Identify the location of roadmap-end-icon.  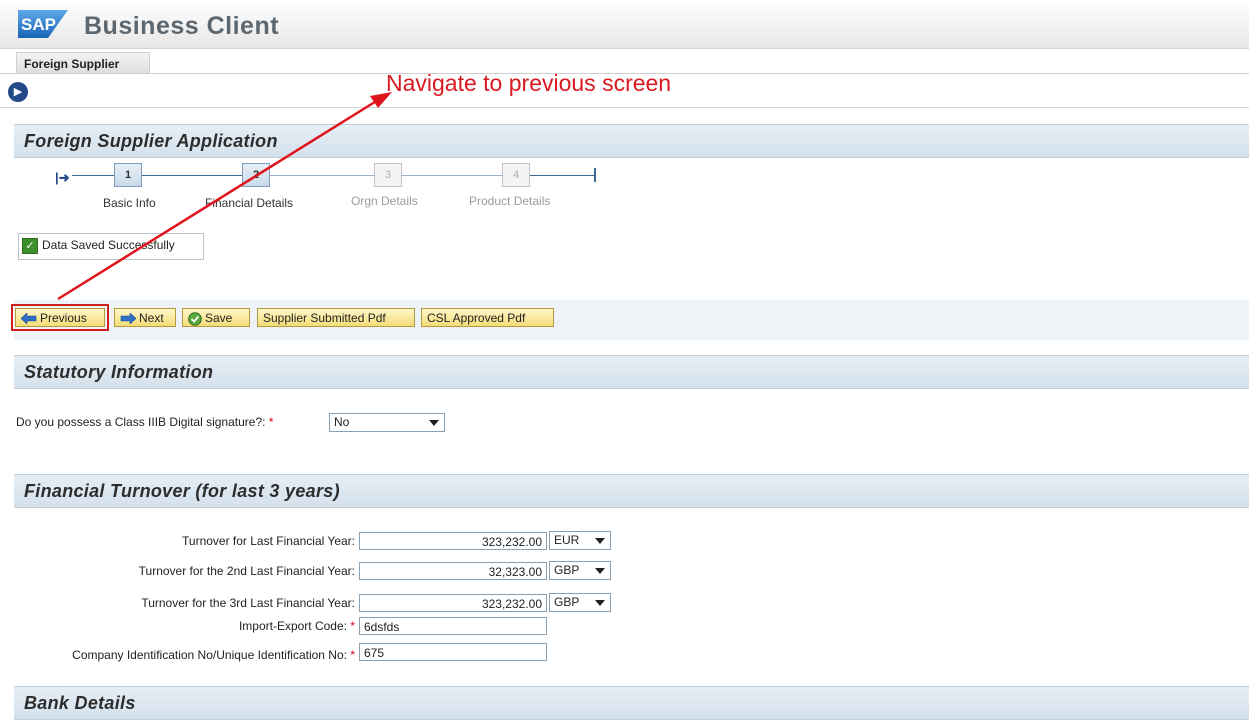
(595, 175).